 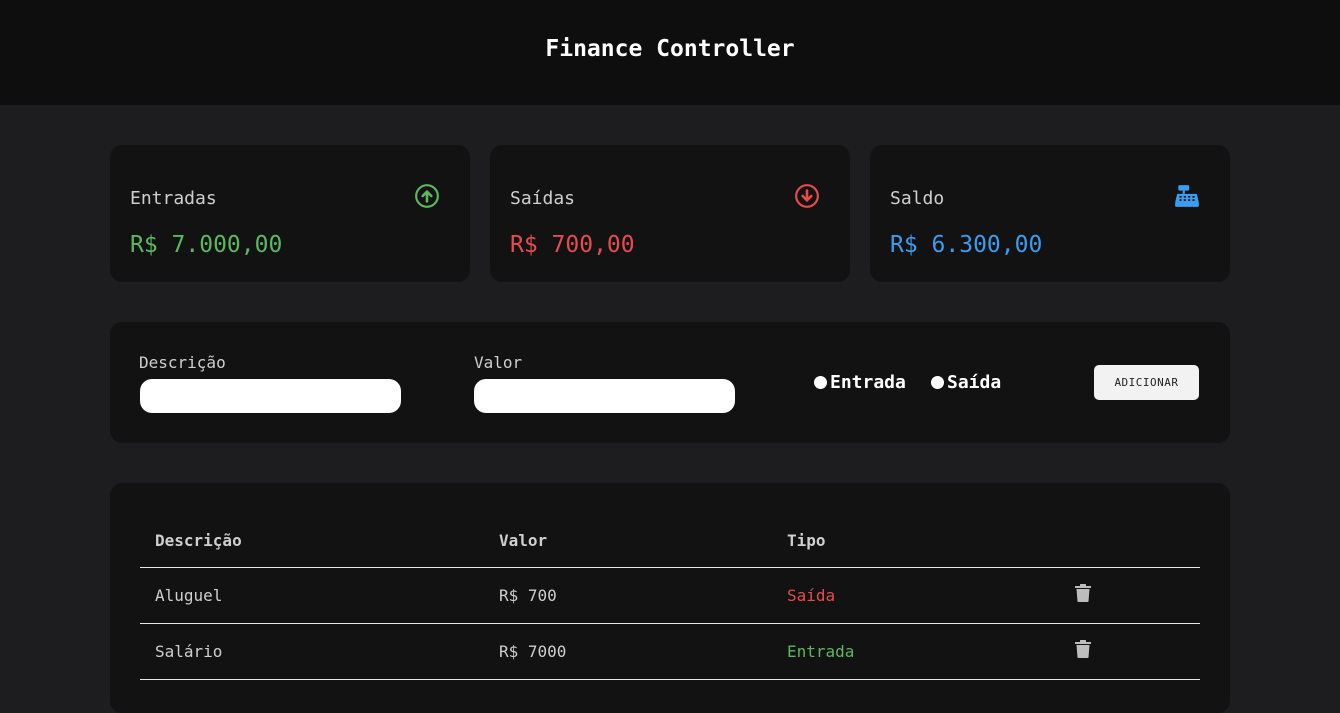 I want to click on expense-amount: R$ 700,00, so click(x=572, y=245).